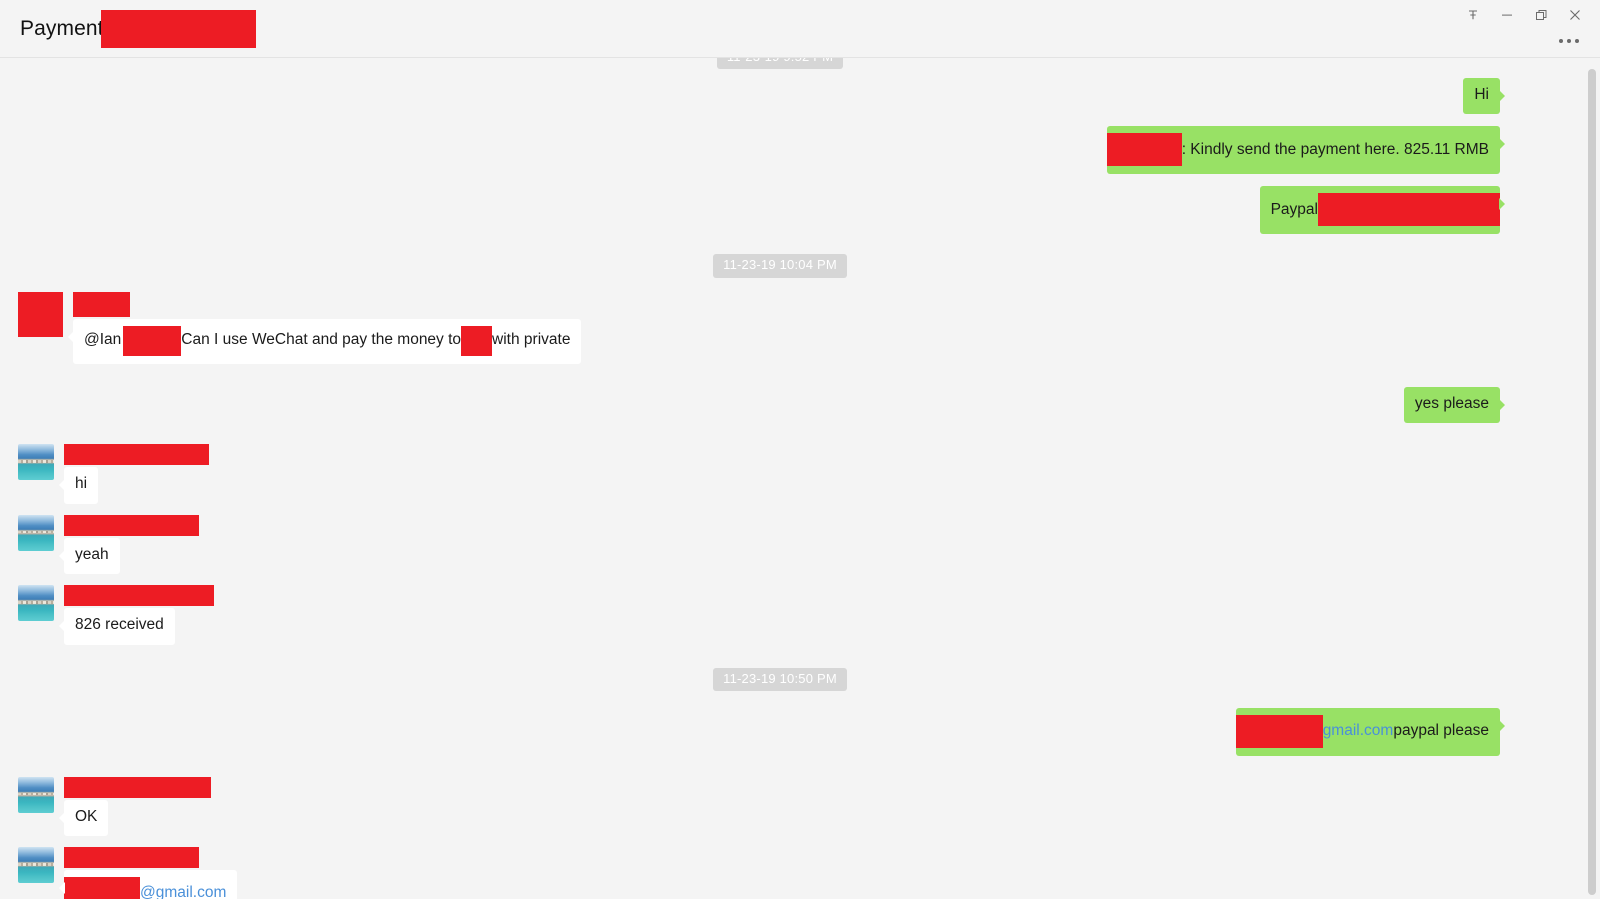 The height and width of the screenshot is (899, 1600). I want to click on message-stack: hi, so click(133, 474).